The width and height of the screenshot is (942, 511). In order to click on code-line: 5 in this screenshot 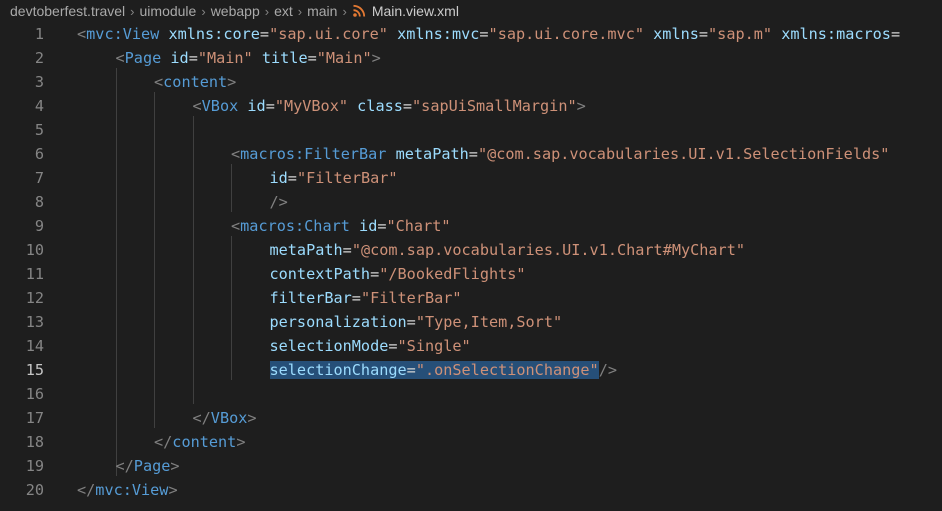, I will do `click(471, 130)`.